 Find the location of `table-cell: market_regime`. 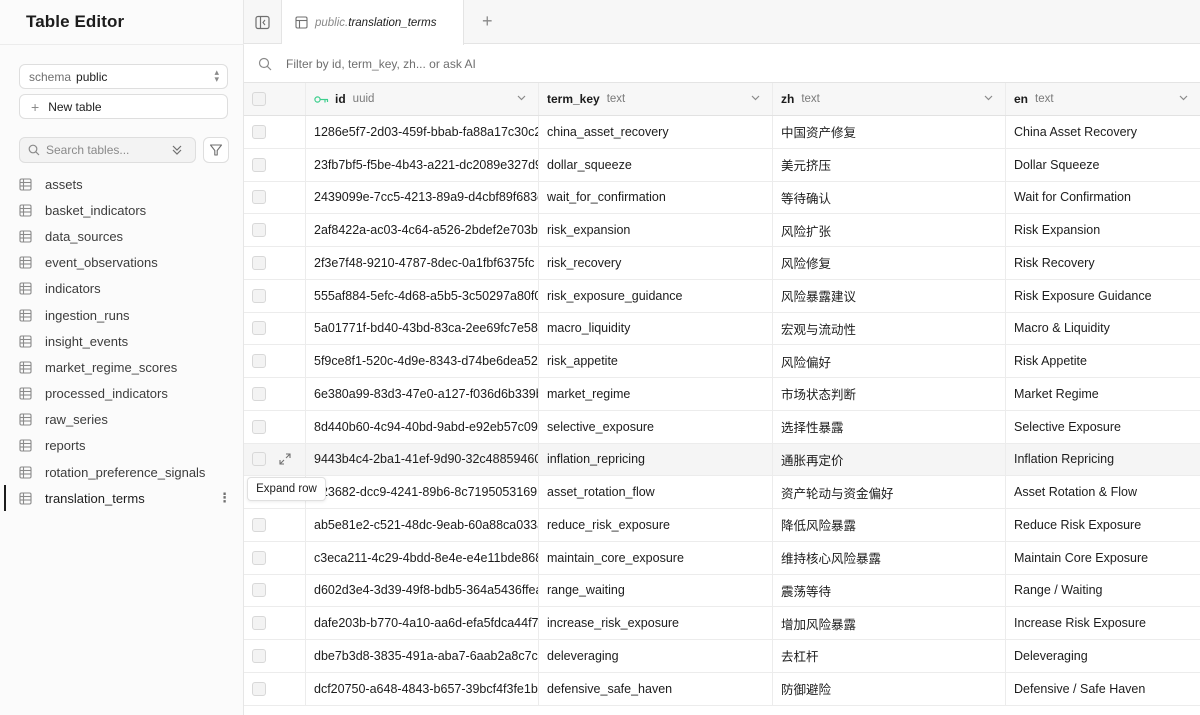

table-cell: market_regime is located at coordinates (656, 394).